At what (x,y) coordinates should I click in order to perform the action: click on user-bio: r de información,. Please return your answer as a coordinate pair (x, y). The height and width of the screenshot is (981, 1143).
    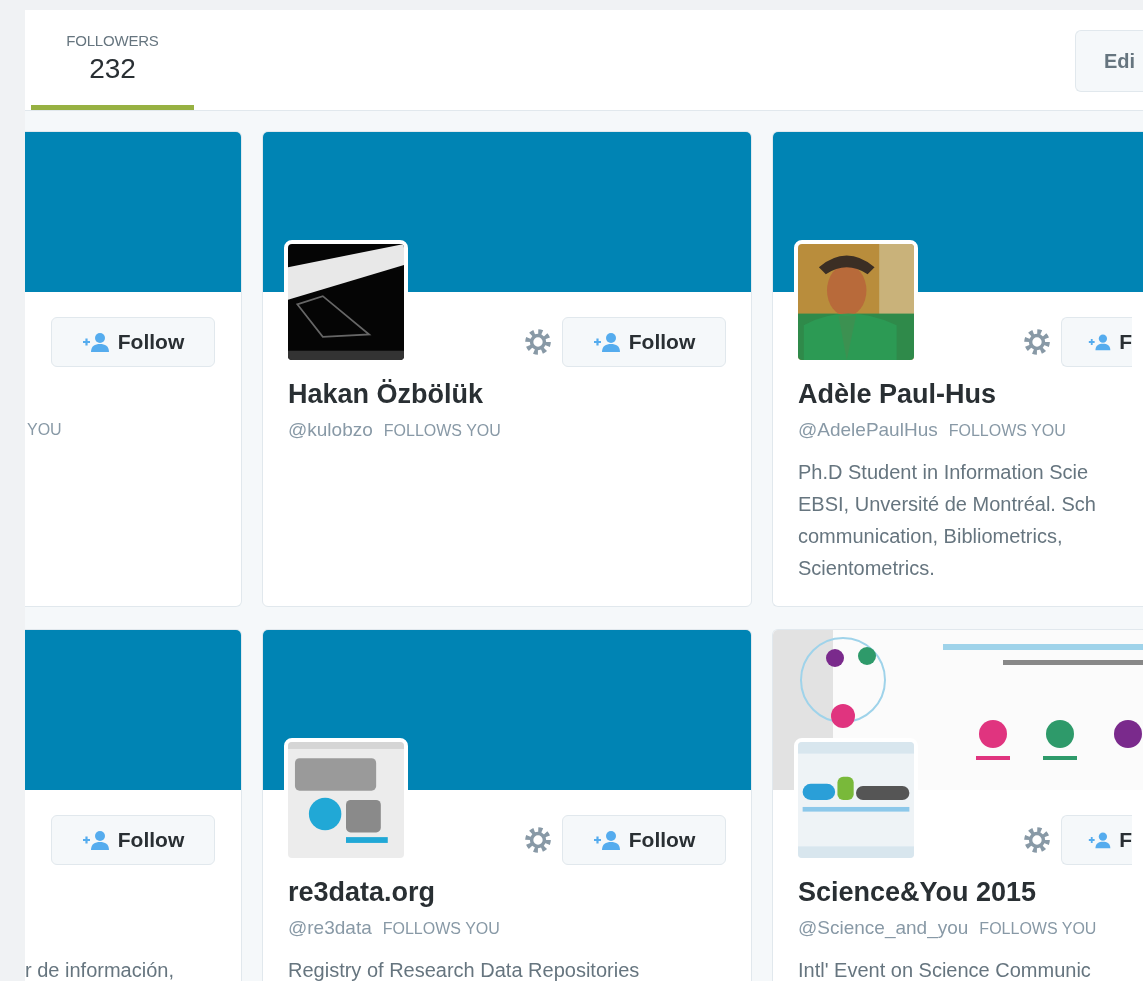
    Looking at the image, I should click on (100, 969).